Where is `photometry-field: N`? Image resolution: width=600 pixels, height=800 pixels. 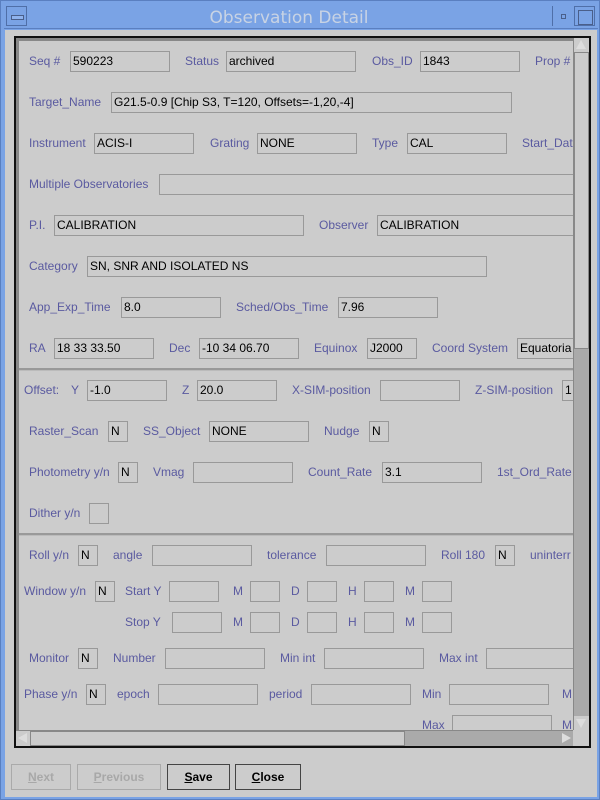
photometry-field: N is located at coordinates (128, 472).